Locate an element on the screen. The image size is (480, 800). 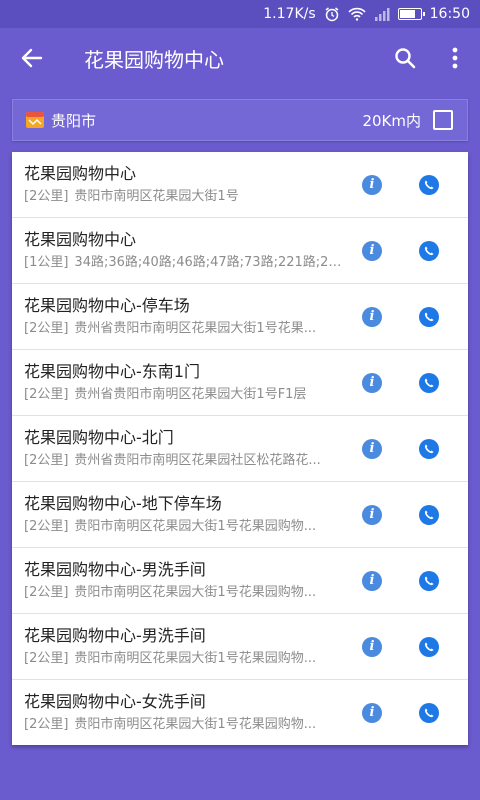
search-button is located at coordinates (405, 58).